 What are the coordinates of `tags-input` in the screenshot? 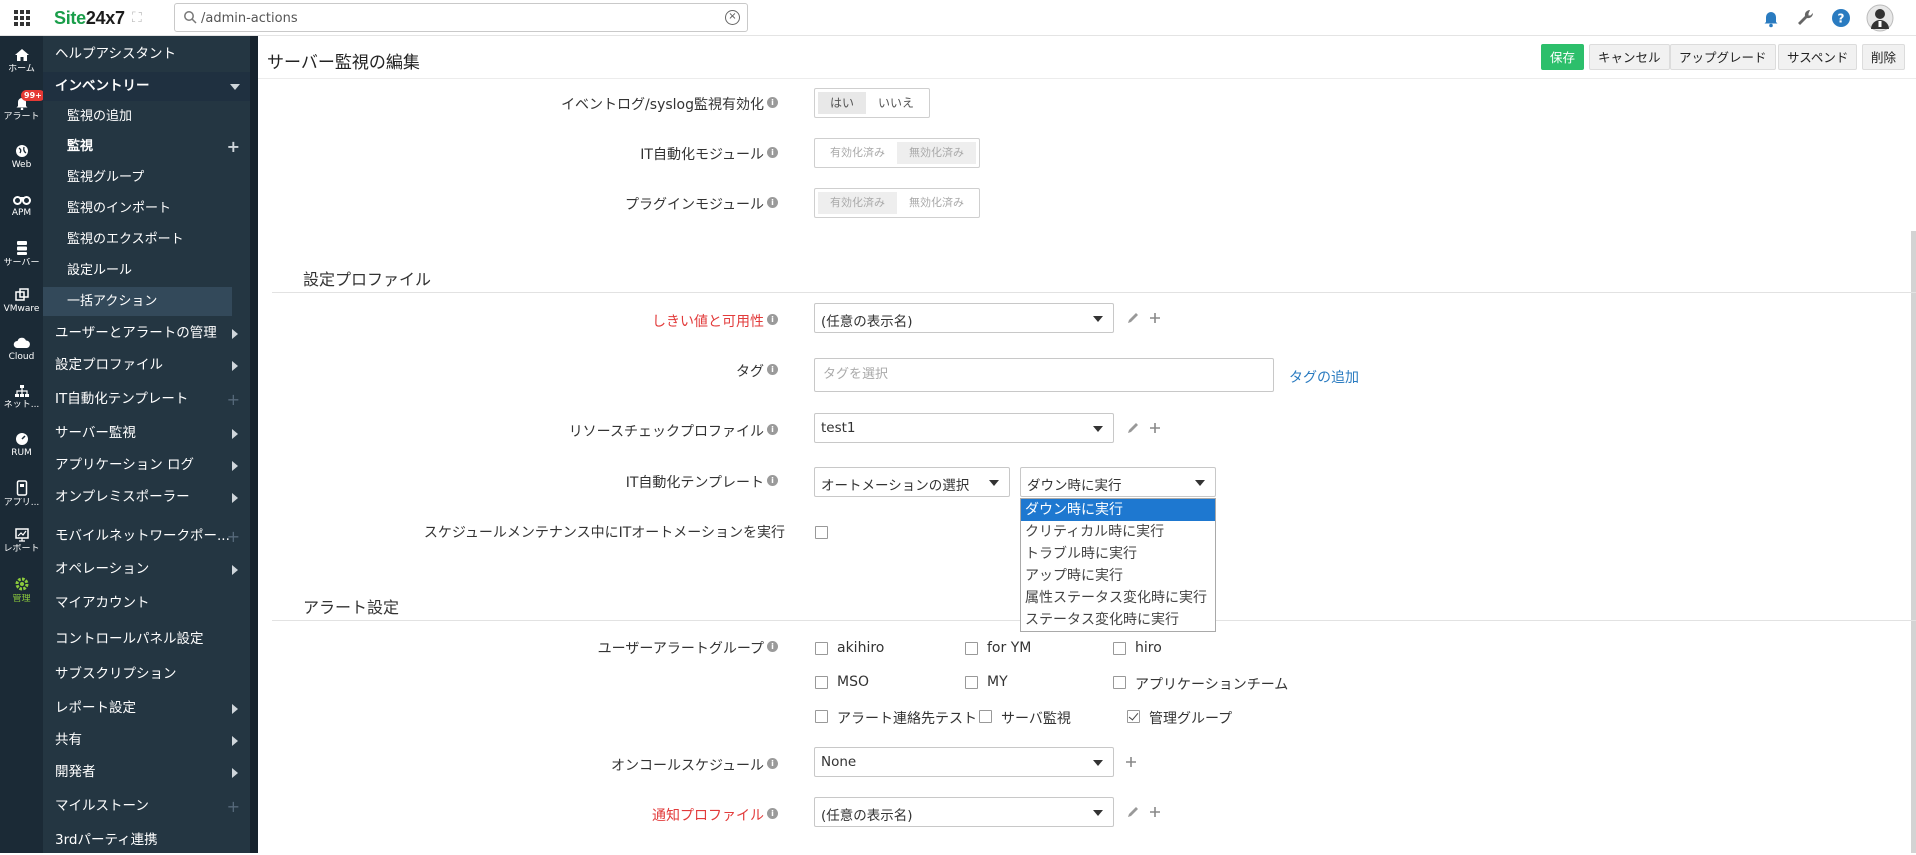 It's located at (1003, 374).